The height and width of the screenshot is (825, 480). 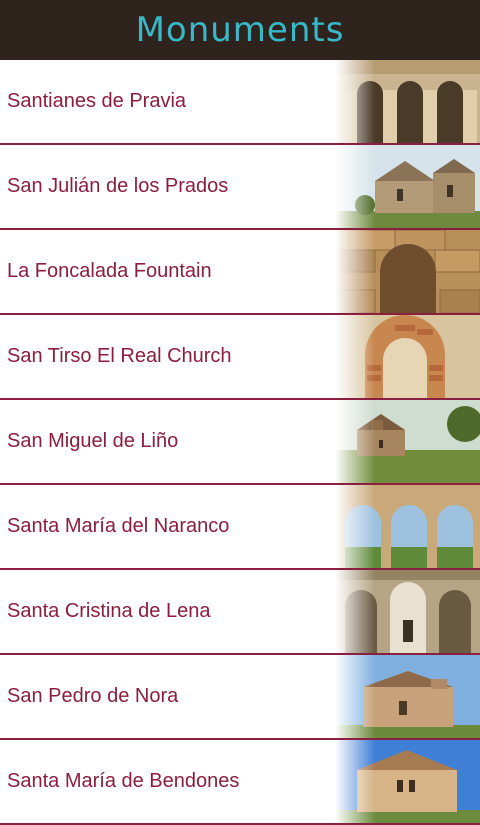 I want to click on monument-name: Santa María del Naranco, so click(x=118, y=526).